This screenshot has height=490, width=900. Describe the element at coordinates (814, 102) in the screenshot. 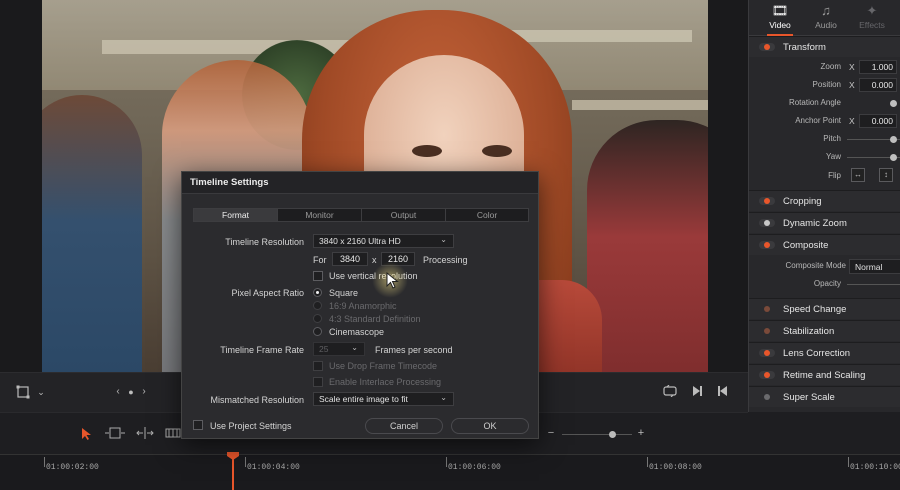

I see `rotation-label: Rotation Angle` at that location.